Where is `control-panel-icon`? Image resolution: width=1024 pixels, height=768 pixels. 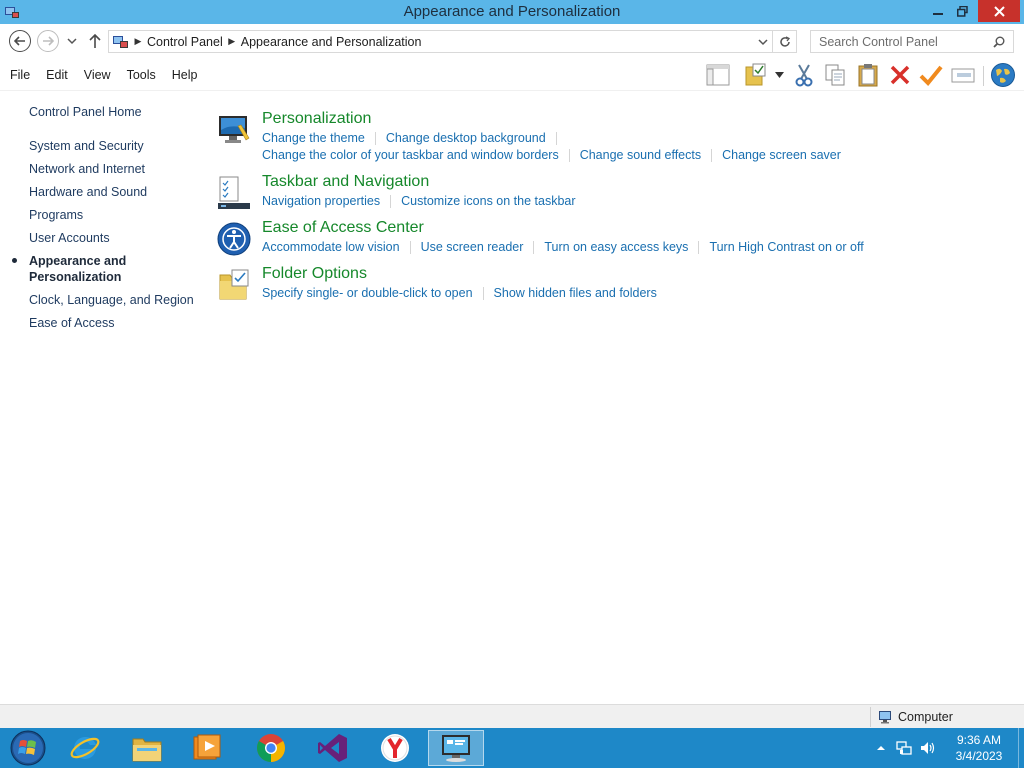 control-panel-icon is located at coordinates (456, 748).